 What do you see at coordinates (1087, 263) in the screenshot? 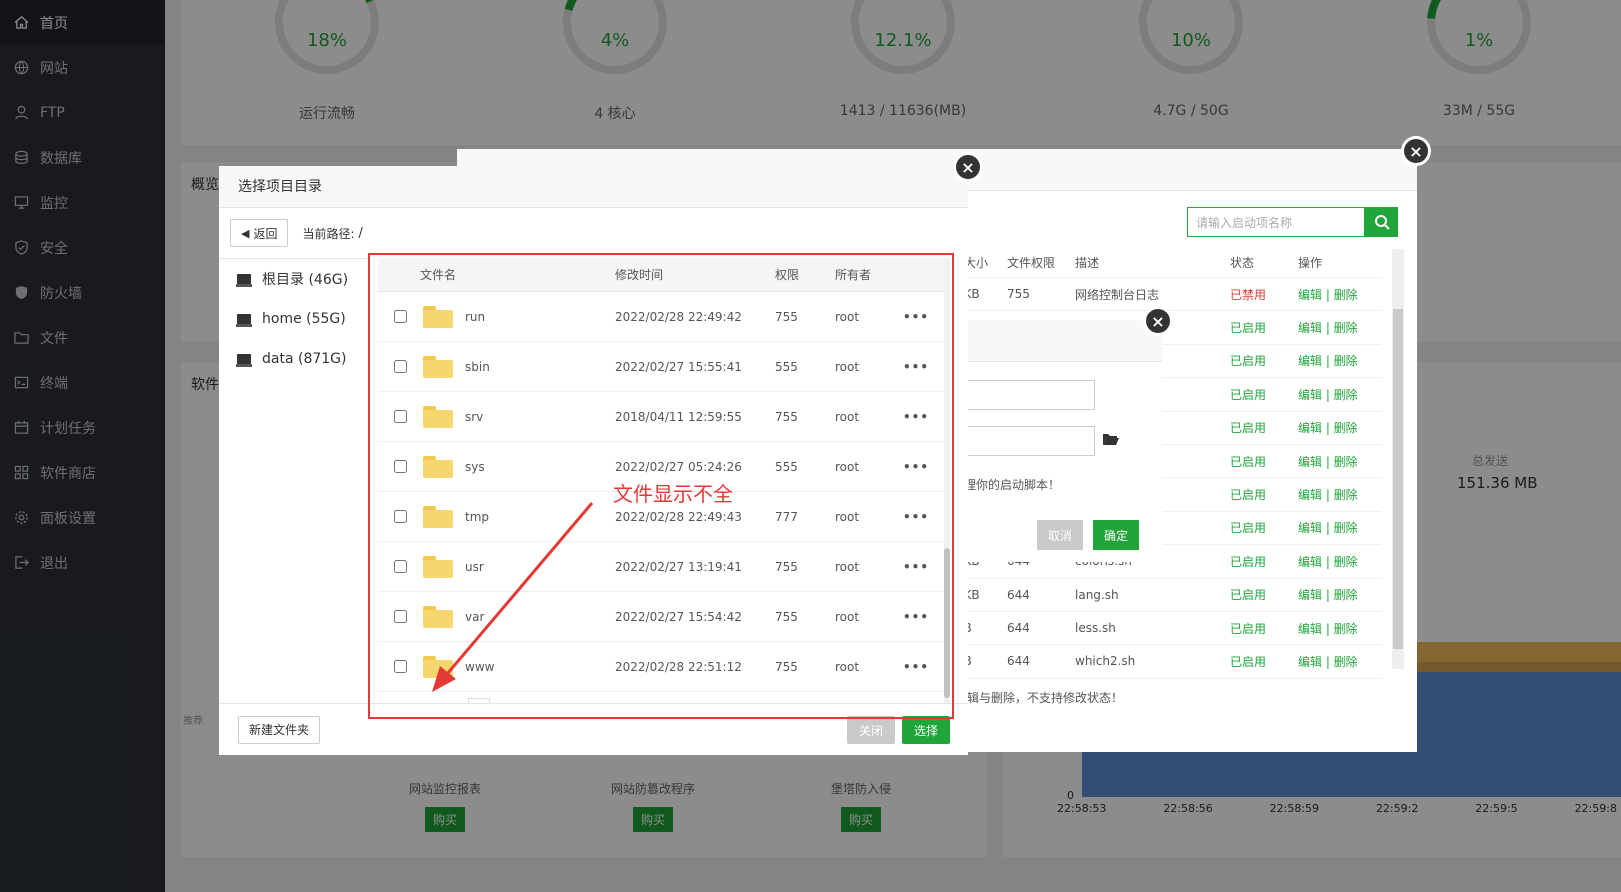
I see `startup-col: 描述` at bounding box center [1087, 263].